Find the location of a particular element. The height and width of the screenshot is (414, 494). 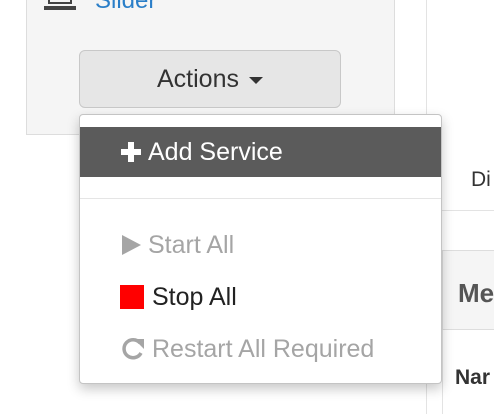

menu-item-label: Restart All Required is located at coordinates (263, 348).